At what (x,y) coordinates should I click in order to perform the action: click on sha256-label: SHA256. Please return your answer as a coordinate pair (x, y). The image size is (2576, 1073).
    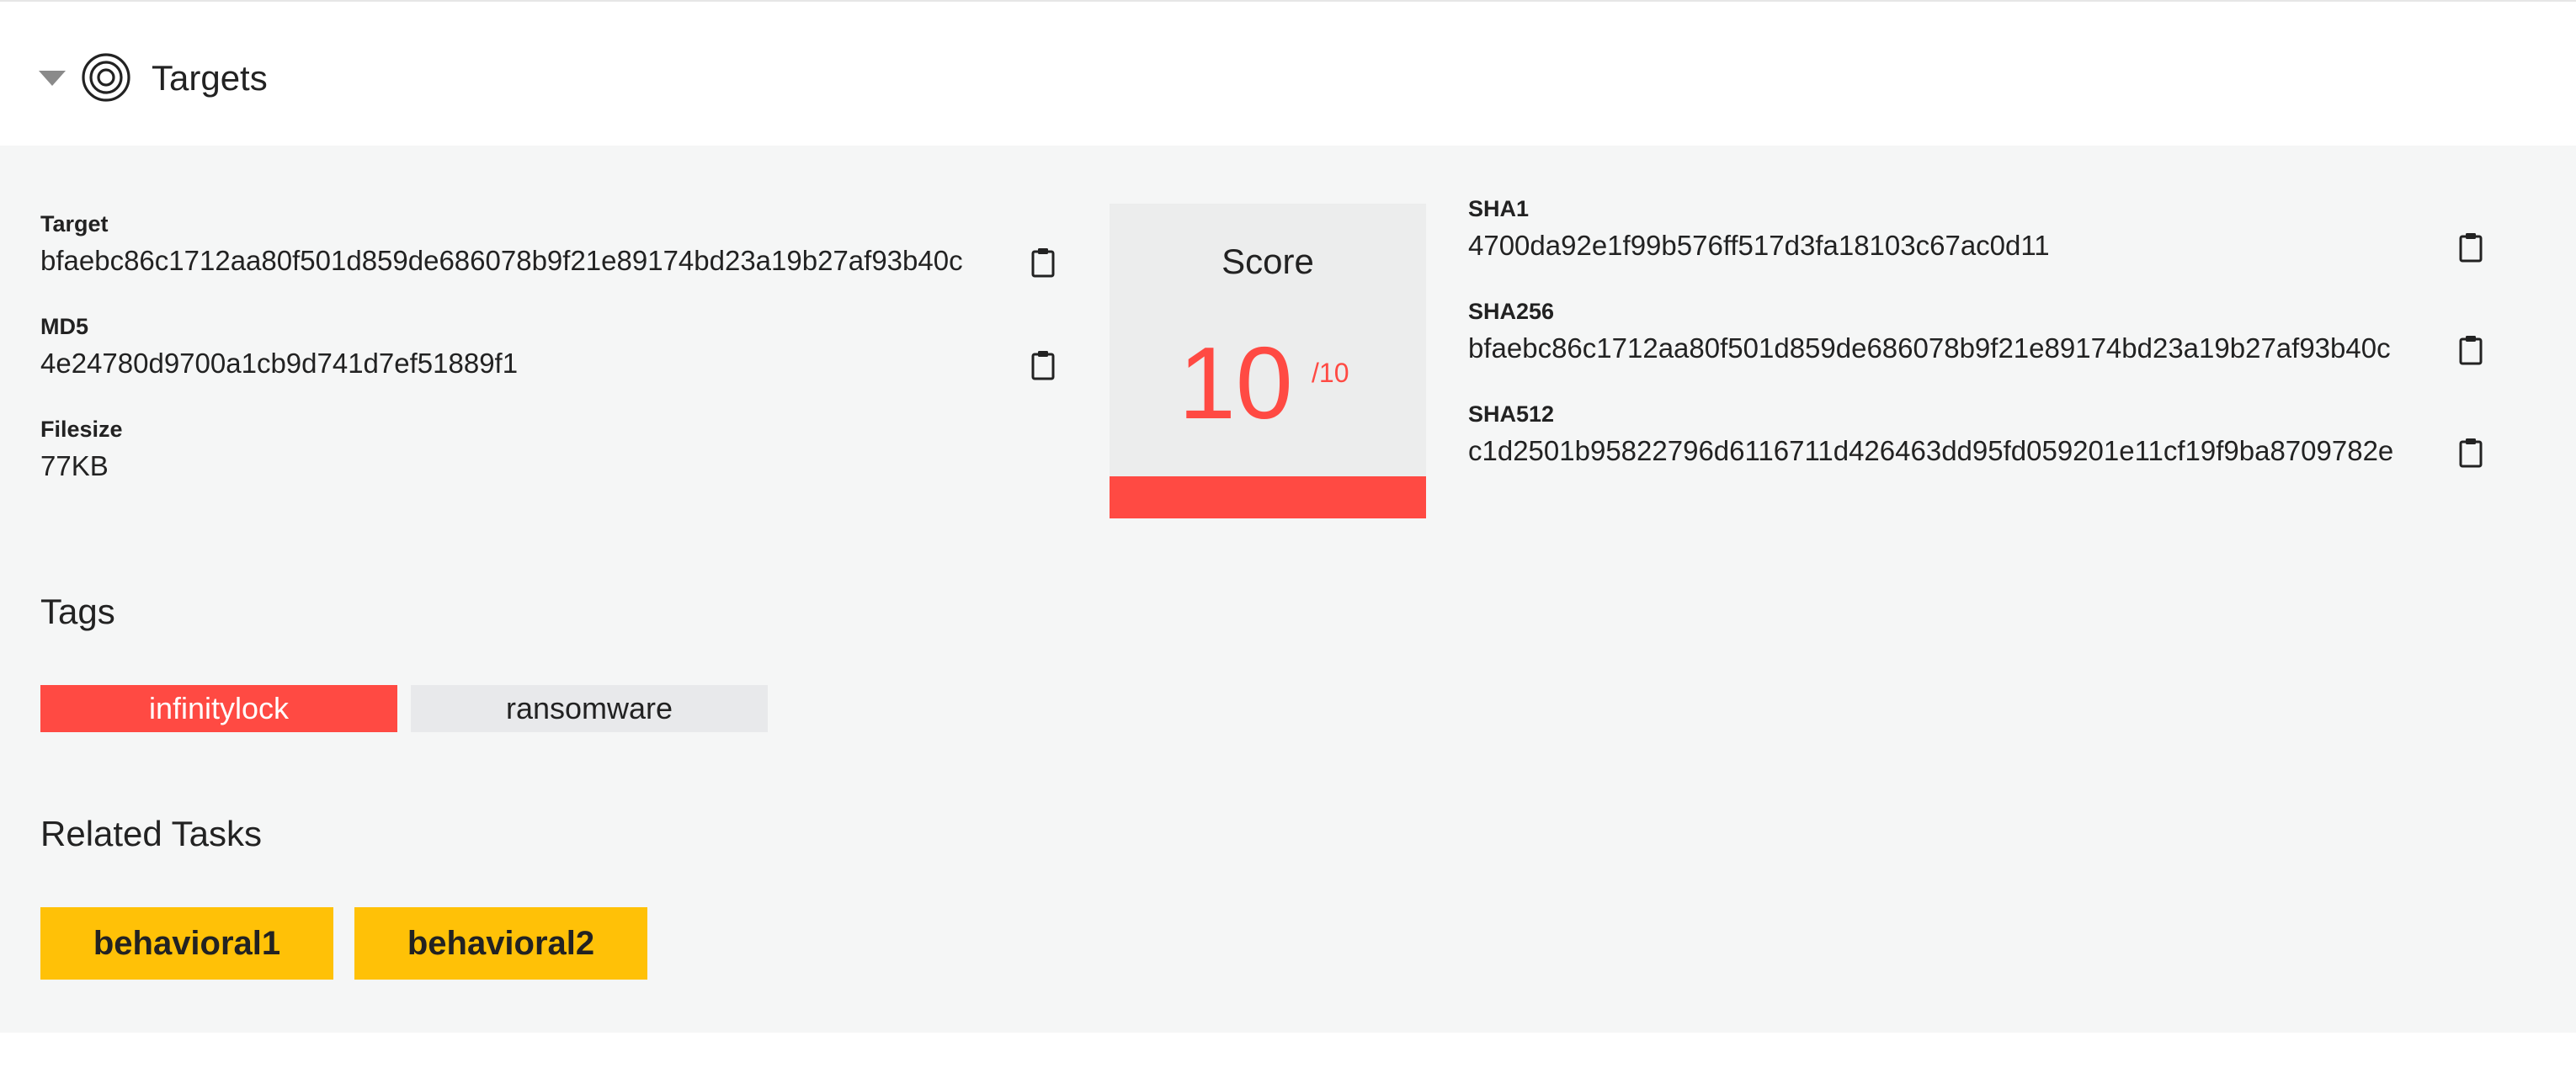
    Looking at the image, I should click on (1512, 311).